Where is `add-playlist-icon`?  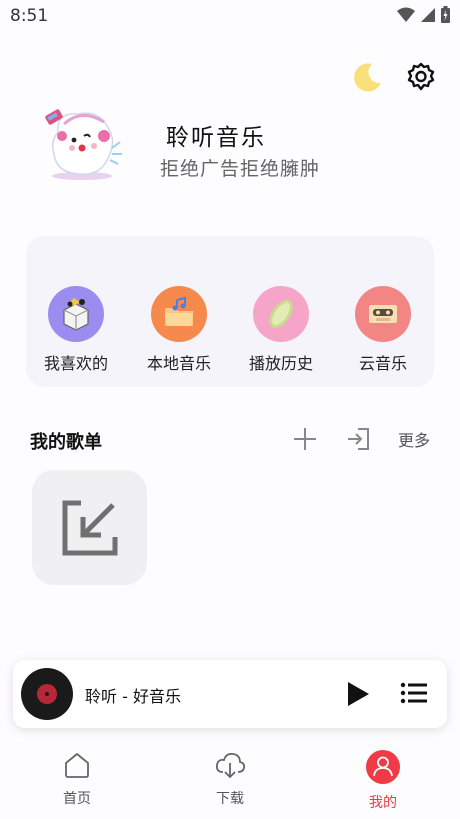
add-playlist-icon is located at coordinates (305, 439).